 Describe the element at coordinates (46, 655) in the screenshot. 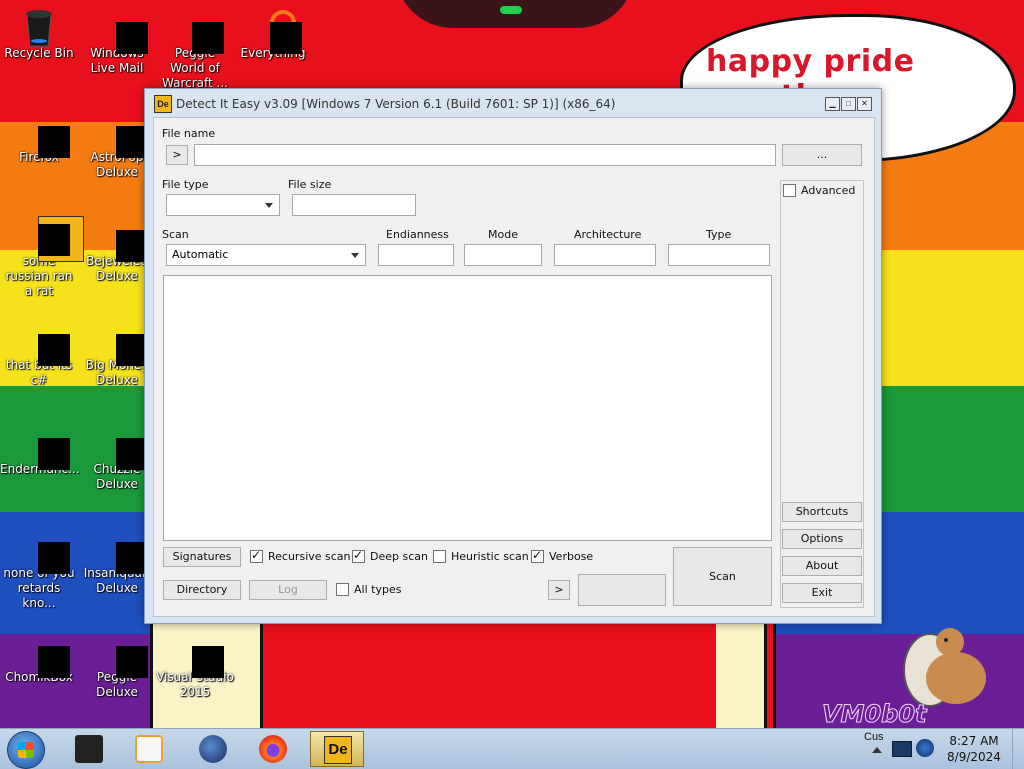

I see `hamster-icon` at that location.